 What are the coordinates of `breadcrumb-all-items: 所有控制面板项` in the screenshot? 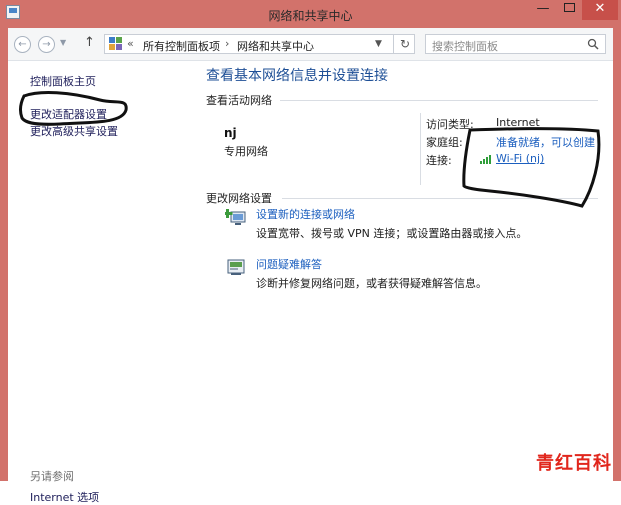 It's located at (181, 46).